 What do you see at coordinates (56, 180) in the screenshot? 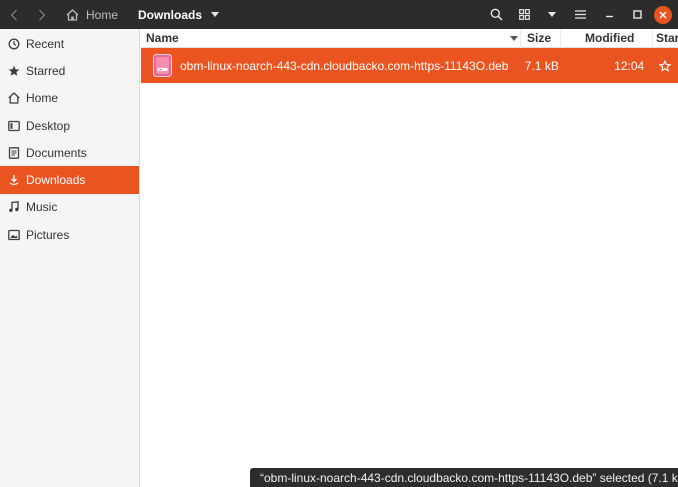
I see `sidebar-item-label: Downloads` at bounding box center [56, 180].